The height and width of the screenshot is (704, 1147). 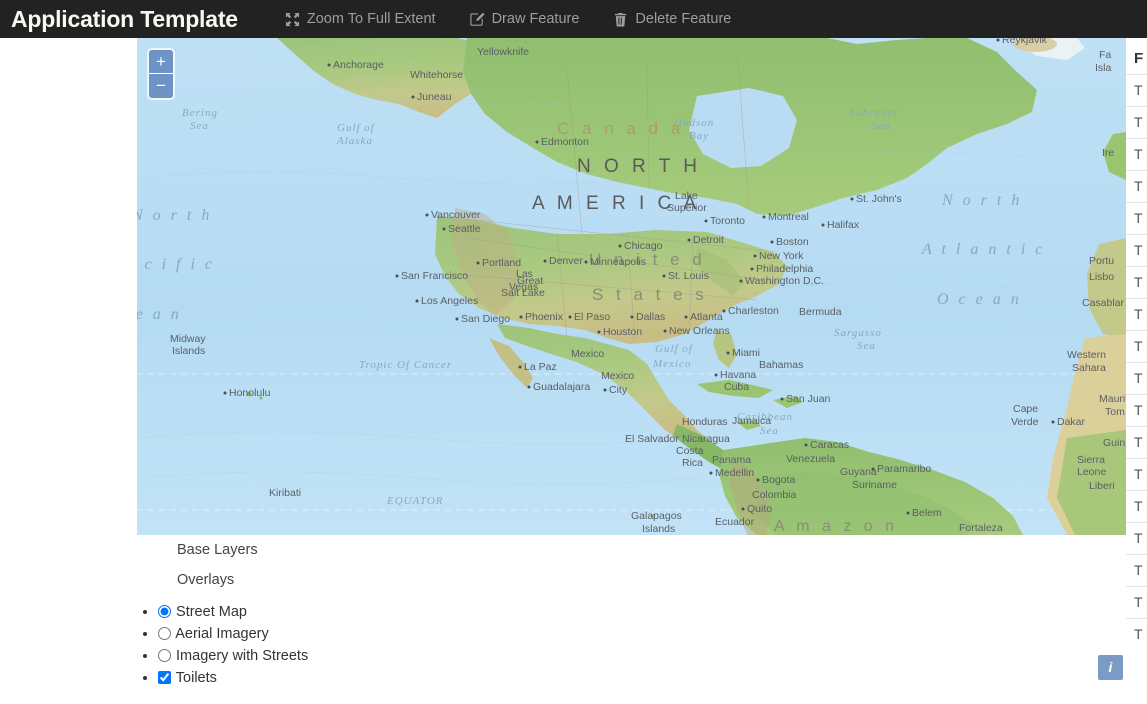 I want to click on place-label: Vegas, so click(x=523, y=287).